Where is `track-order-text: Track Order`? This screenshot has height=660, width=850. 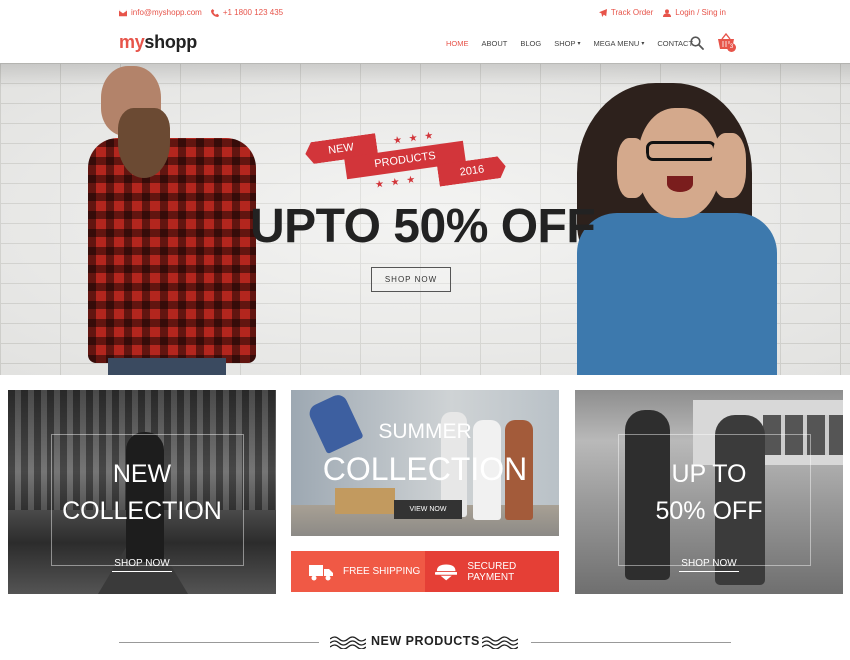 track-order-text: Track Order is located at coordinates (632, 12).